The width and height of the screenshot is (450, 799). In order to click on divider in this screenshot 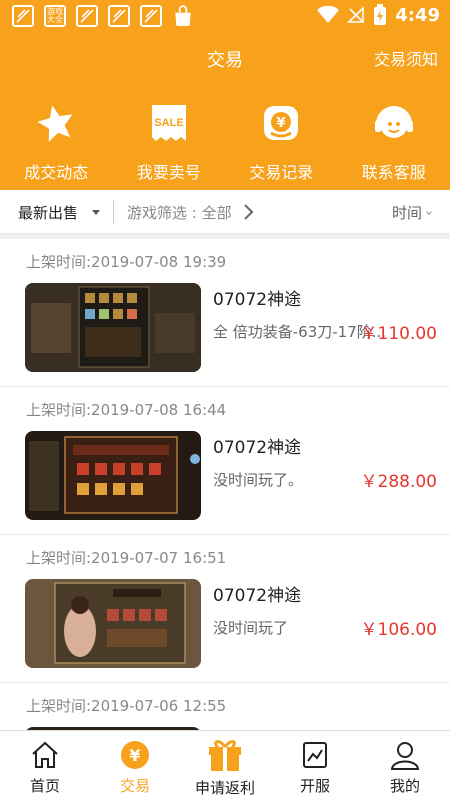, I will do `click(113, 212)`.